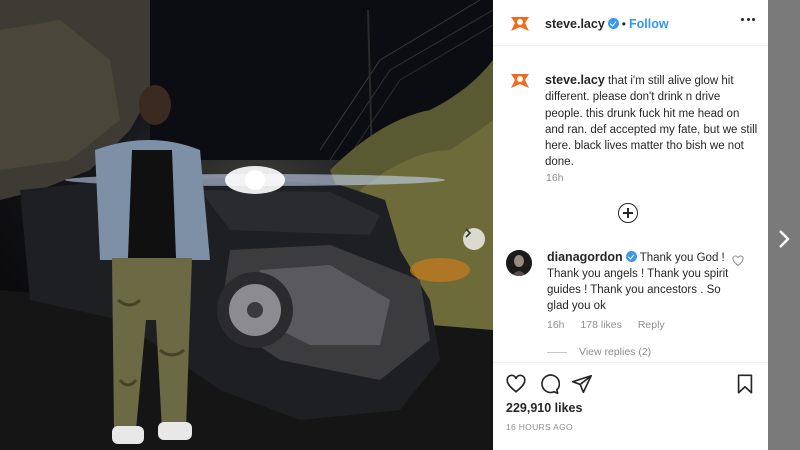  I want to click on chevron-right-icon, so click(468, 233).